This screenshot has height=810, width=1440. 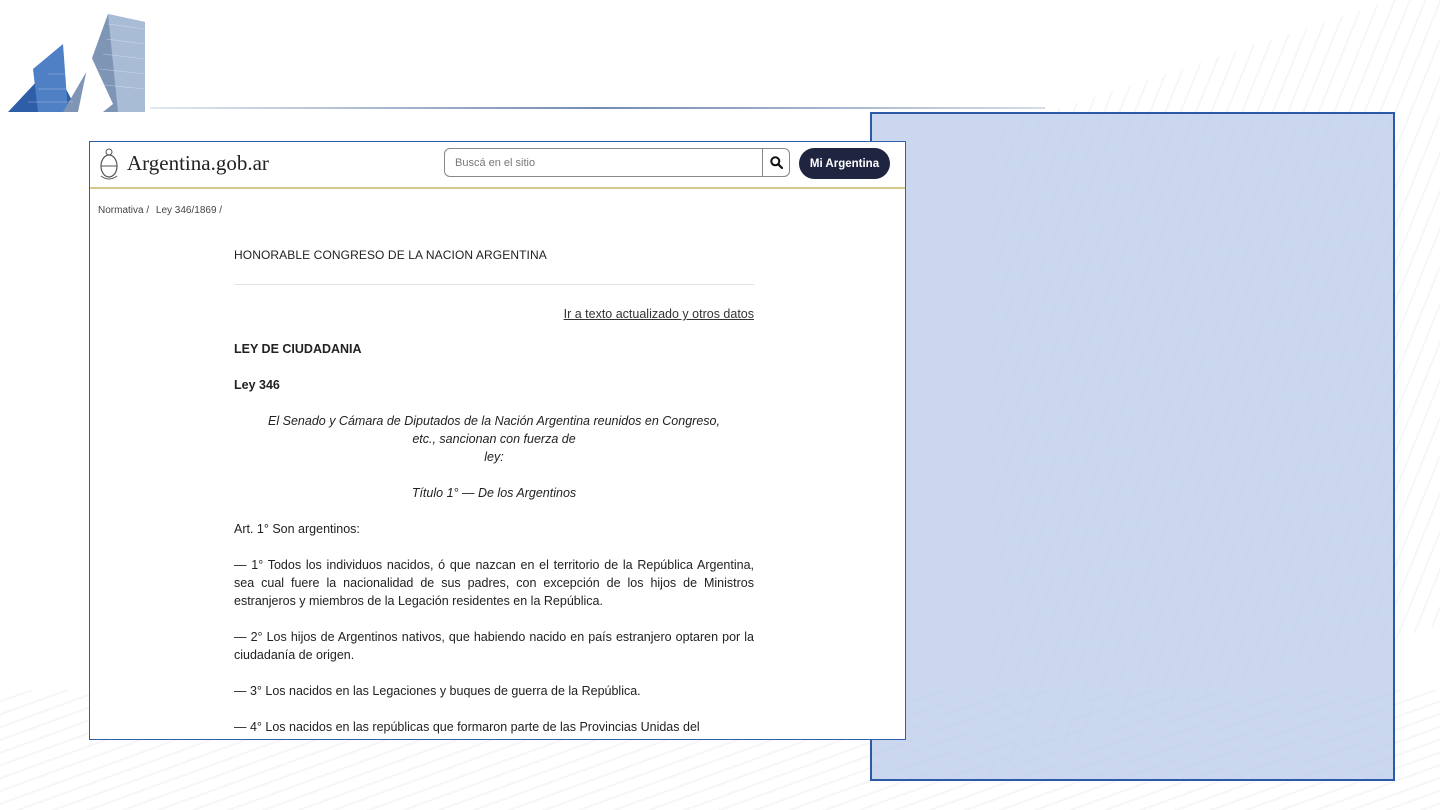 I want to click on search-box, so click(x=617, y=162).